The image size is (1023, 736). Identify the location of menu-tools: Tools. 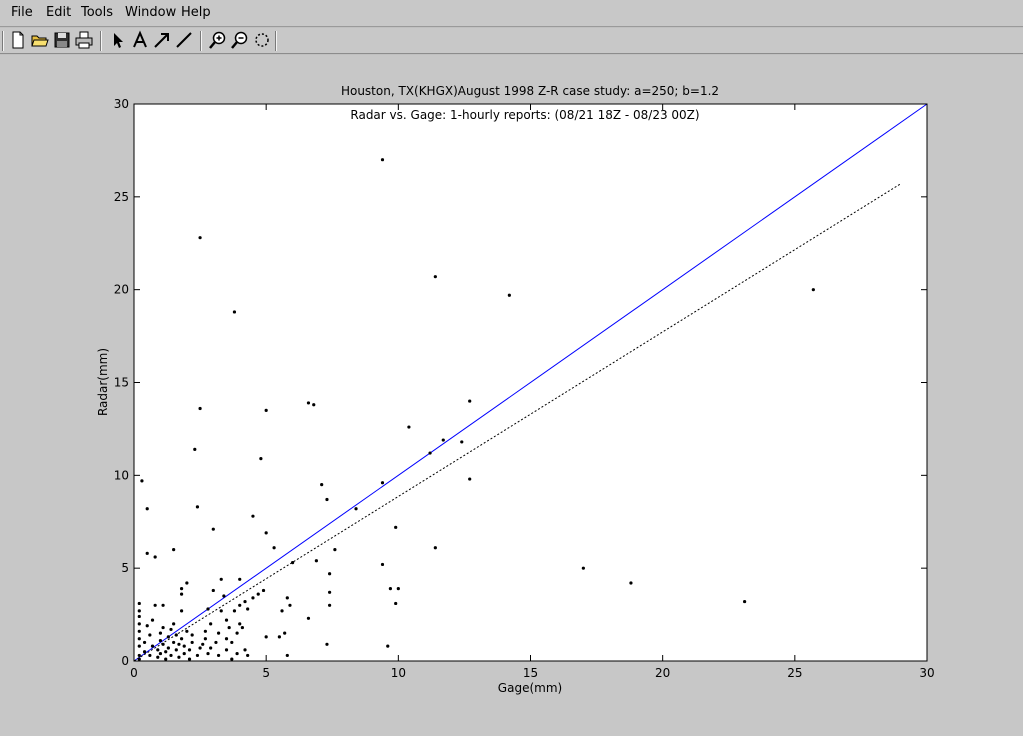
(97, 12).